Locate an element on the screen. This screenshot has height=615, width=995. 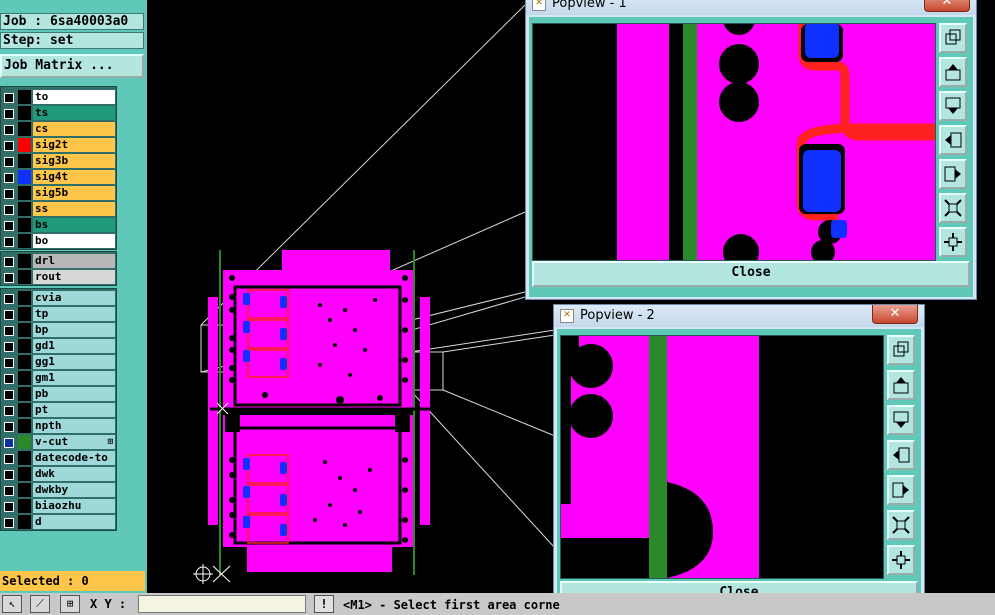
layer-name: v-cut ⊞ is located at coordinates (74, 442).